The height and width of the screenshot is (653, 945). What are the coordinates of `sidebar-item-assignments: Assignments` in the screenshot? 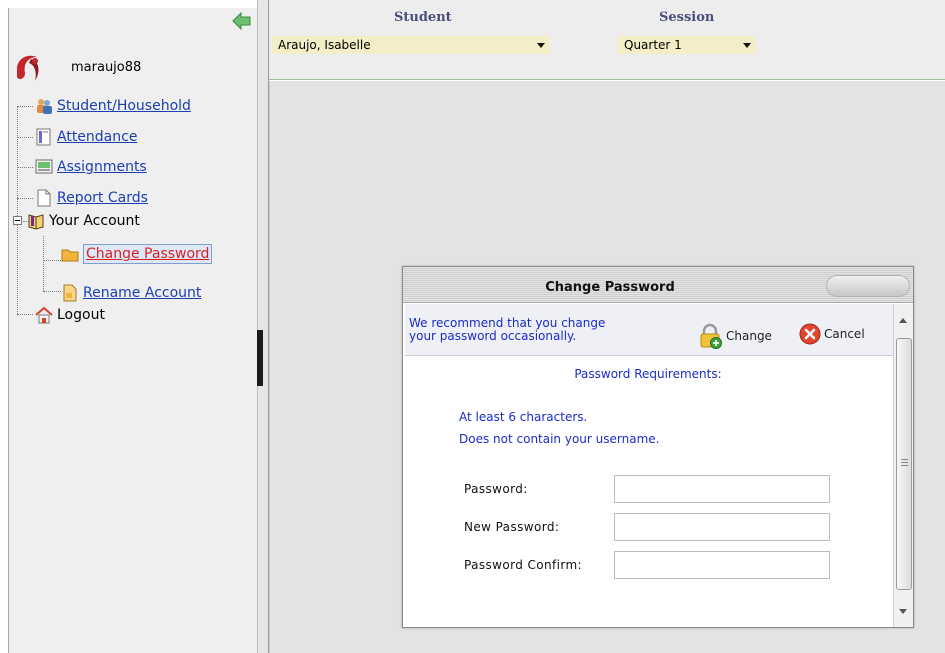 It's located at (91, 167).